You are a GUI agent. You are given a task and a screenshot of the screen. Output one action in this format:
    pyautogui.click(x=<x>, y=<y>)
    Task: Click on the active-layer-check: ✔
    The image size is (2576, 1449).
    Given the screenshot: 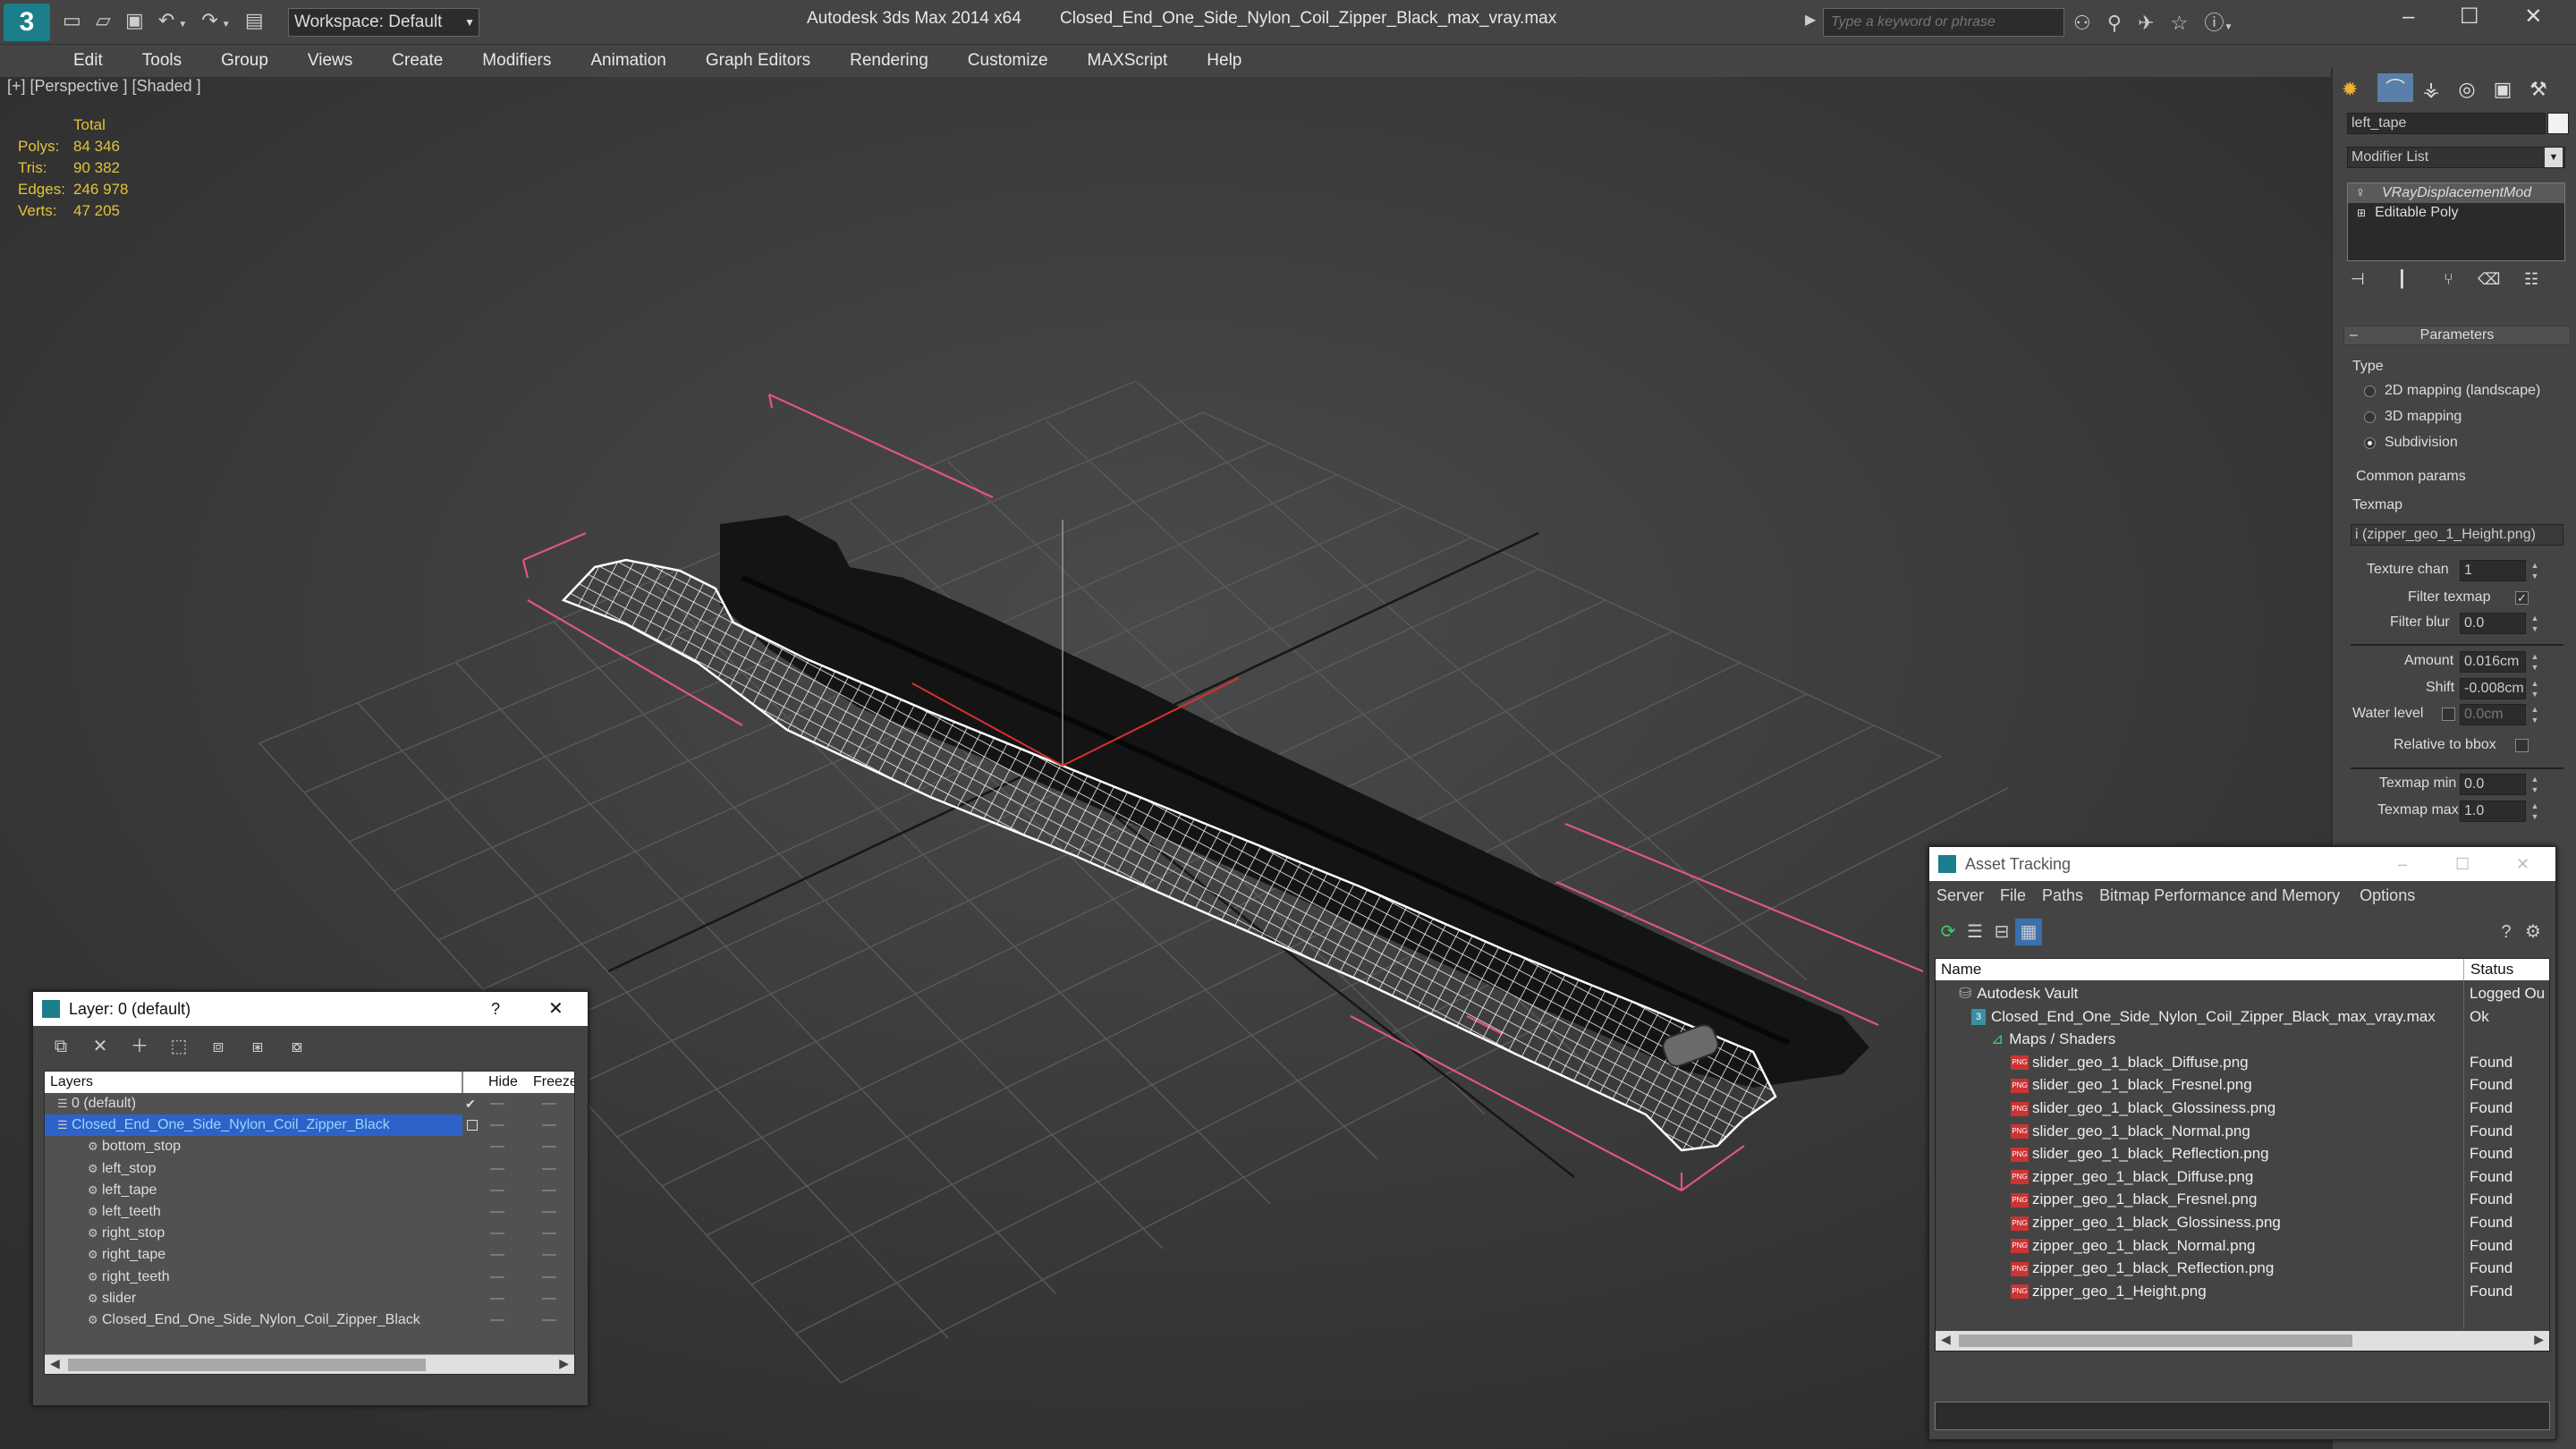 What is the action you would take?
    pyautogui.click(x=470, y=1103)
    